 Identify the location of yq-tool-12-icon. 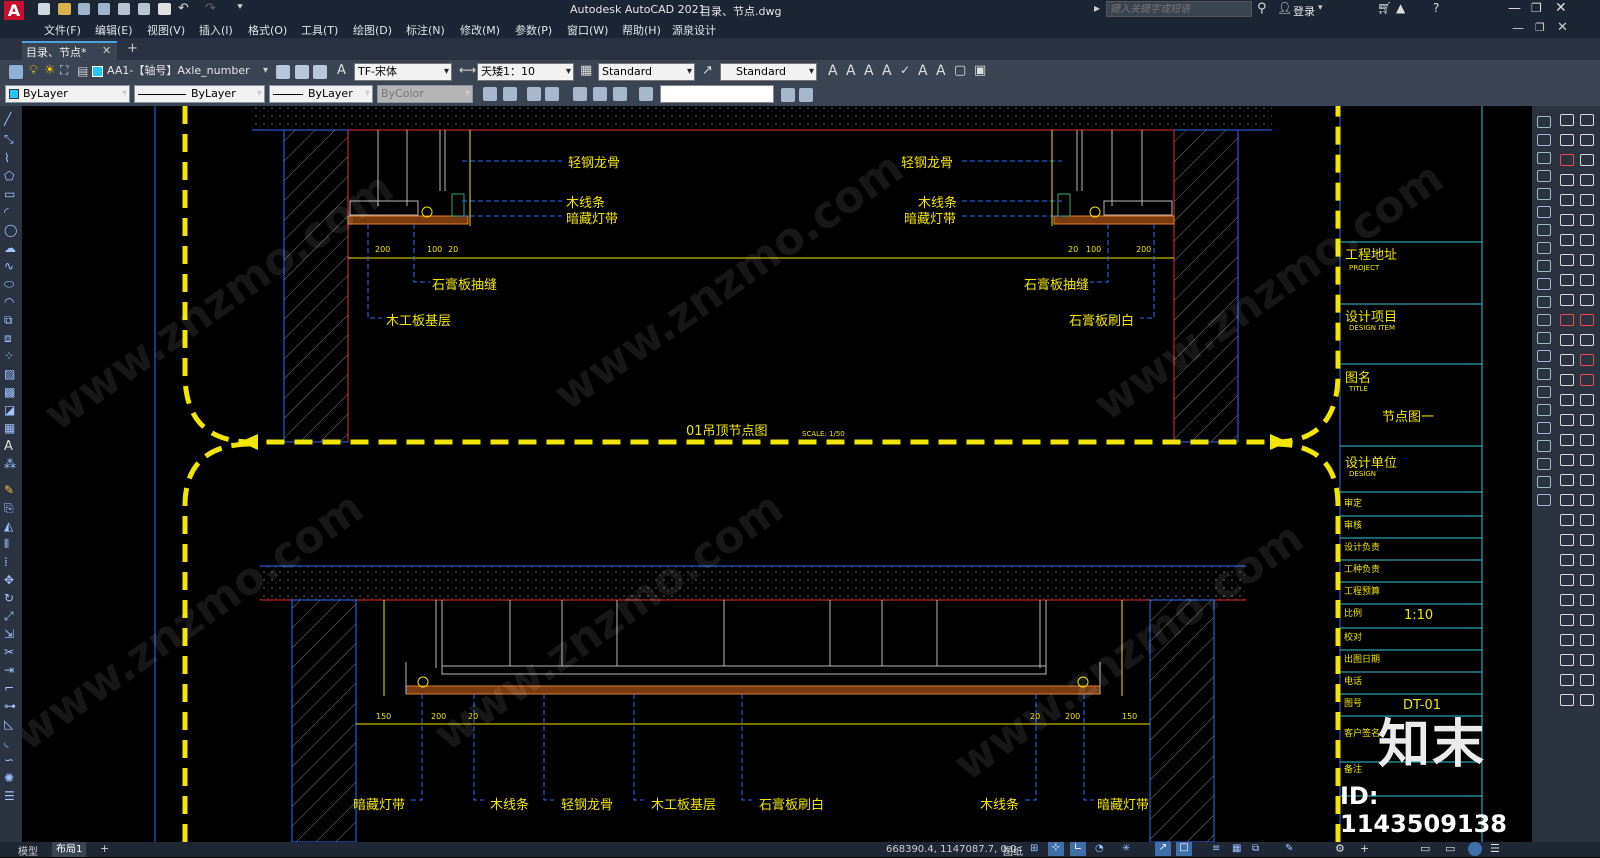
(1587, 220).